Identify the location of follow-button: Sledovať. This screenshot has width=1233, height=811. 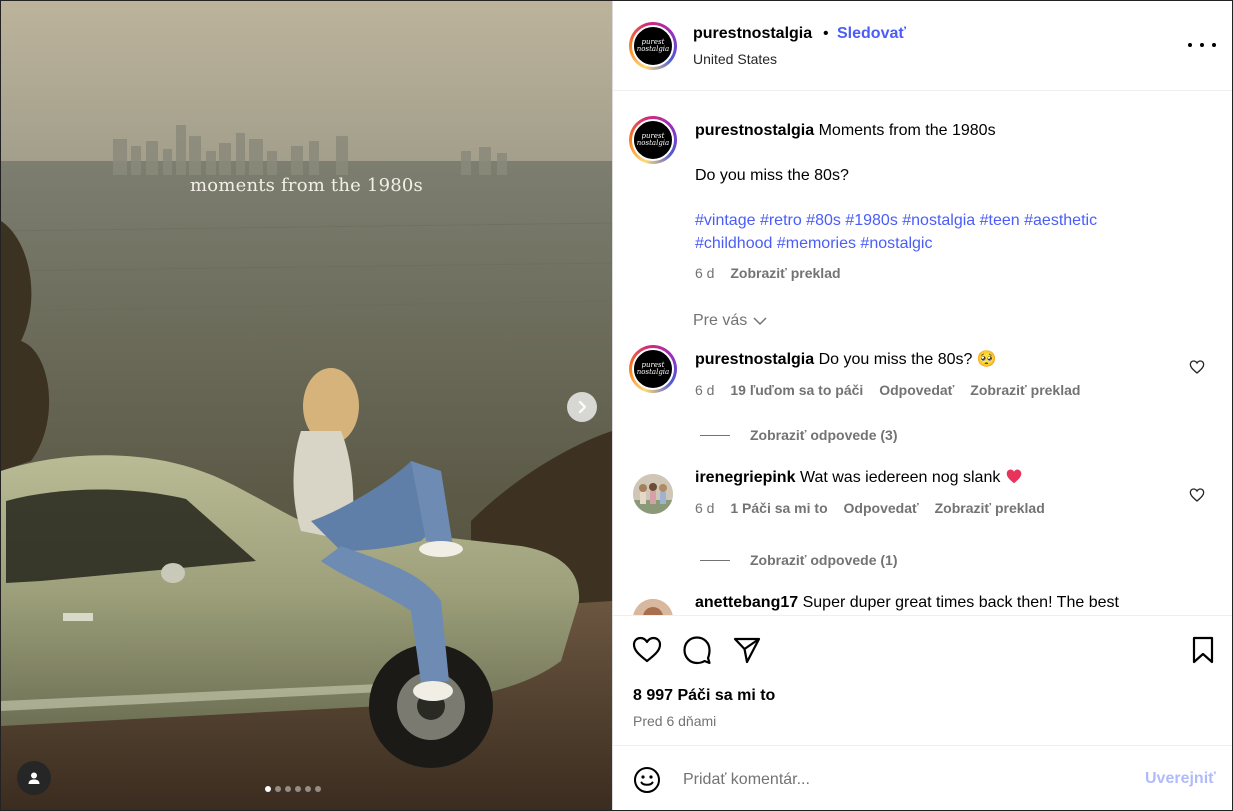
(871, 34).